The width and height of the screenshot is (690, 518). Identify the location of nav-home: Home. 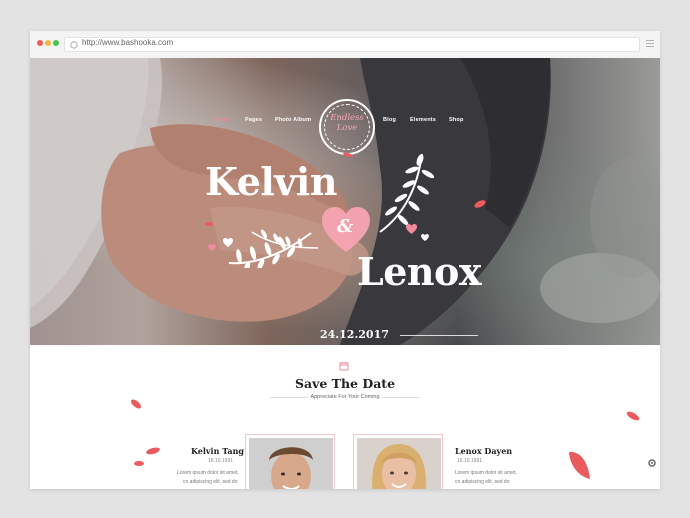
(221, 120).